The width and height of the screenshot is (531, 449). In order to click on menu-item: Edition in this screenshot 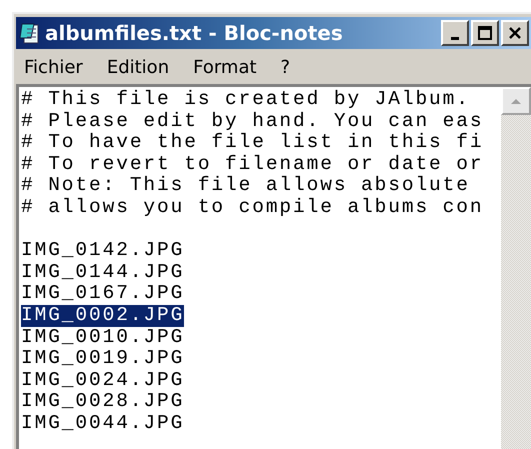, I will do `click(138, 67)`.